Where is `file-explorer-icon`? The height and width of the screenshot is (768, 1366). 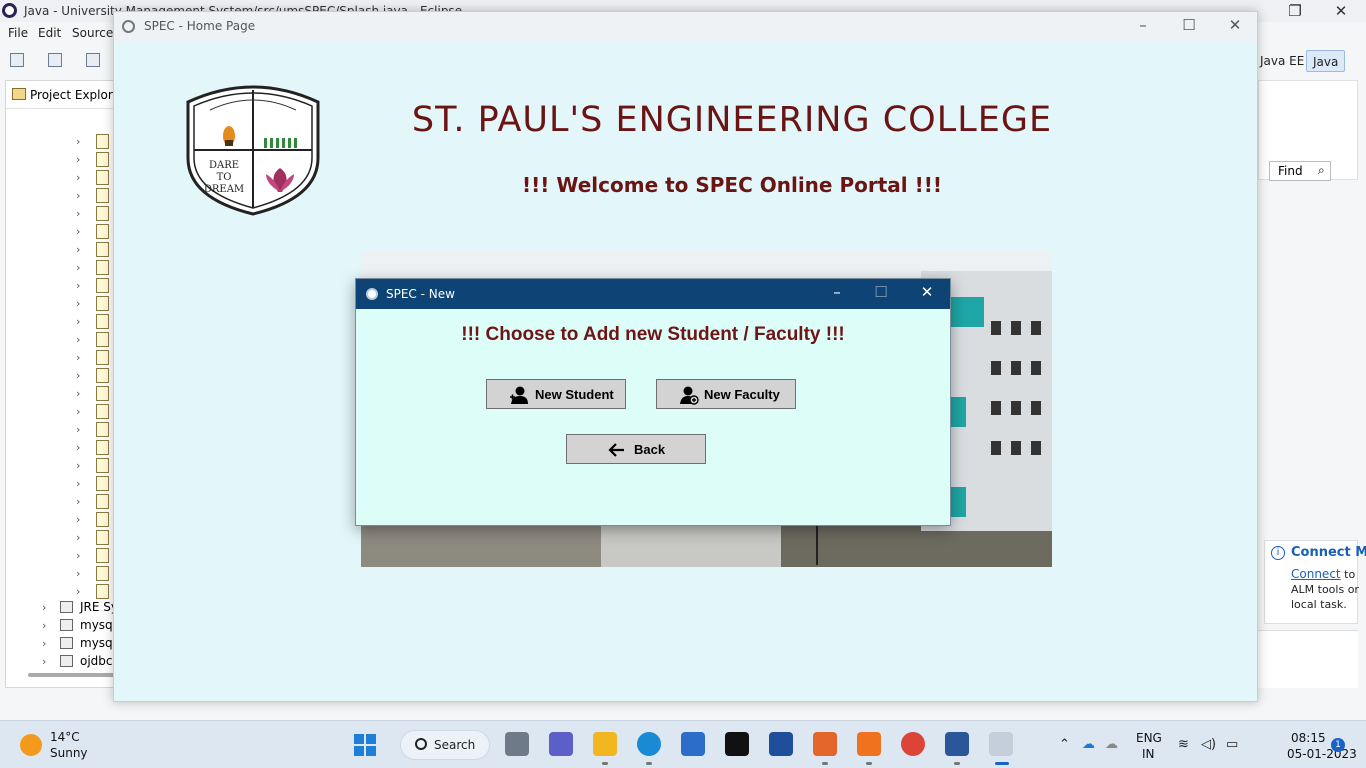 file-explorer-icon is located at coordinates (605, 744).